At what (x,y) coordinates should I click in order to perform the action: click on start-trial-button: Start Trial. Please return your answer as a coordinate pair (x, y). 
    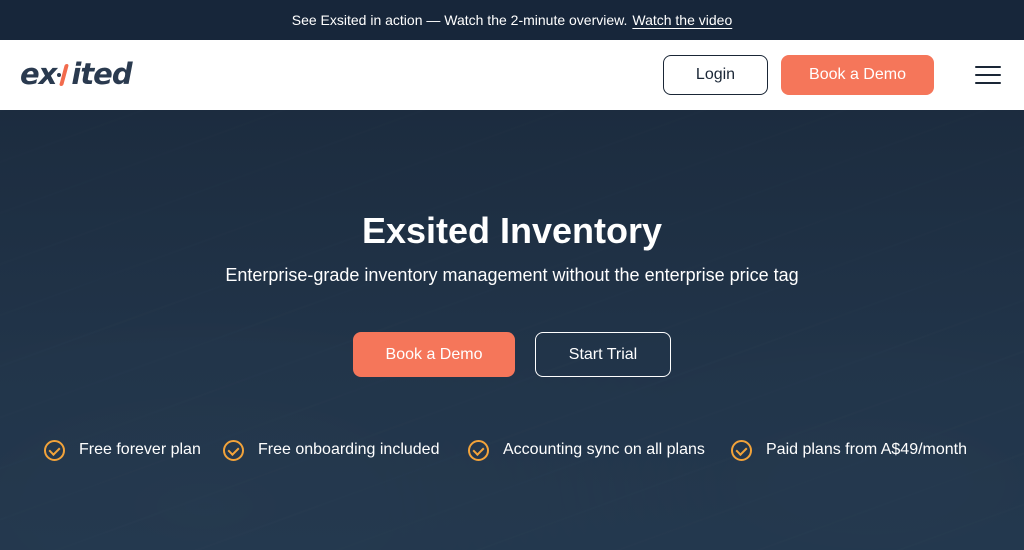
    Looking at the image, I should click on (603, 354).